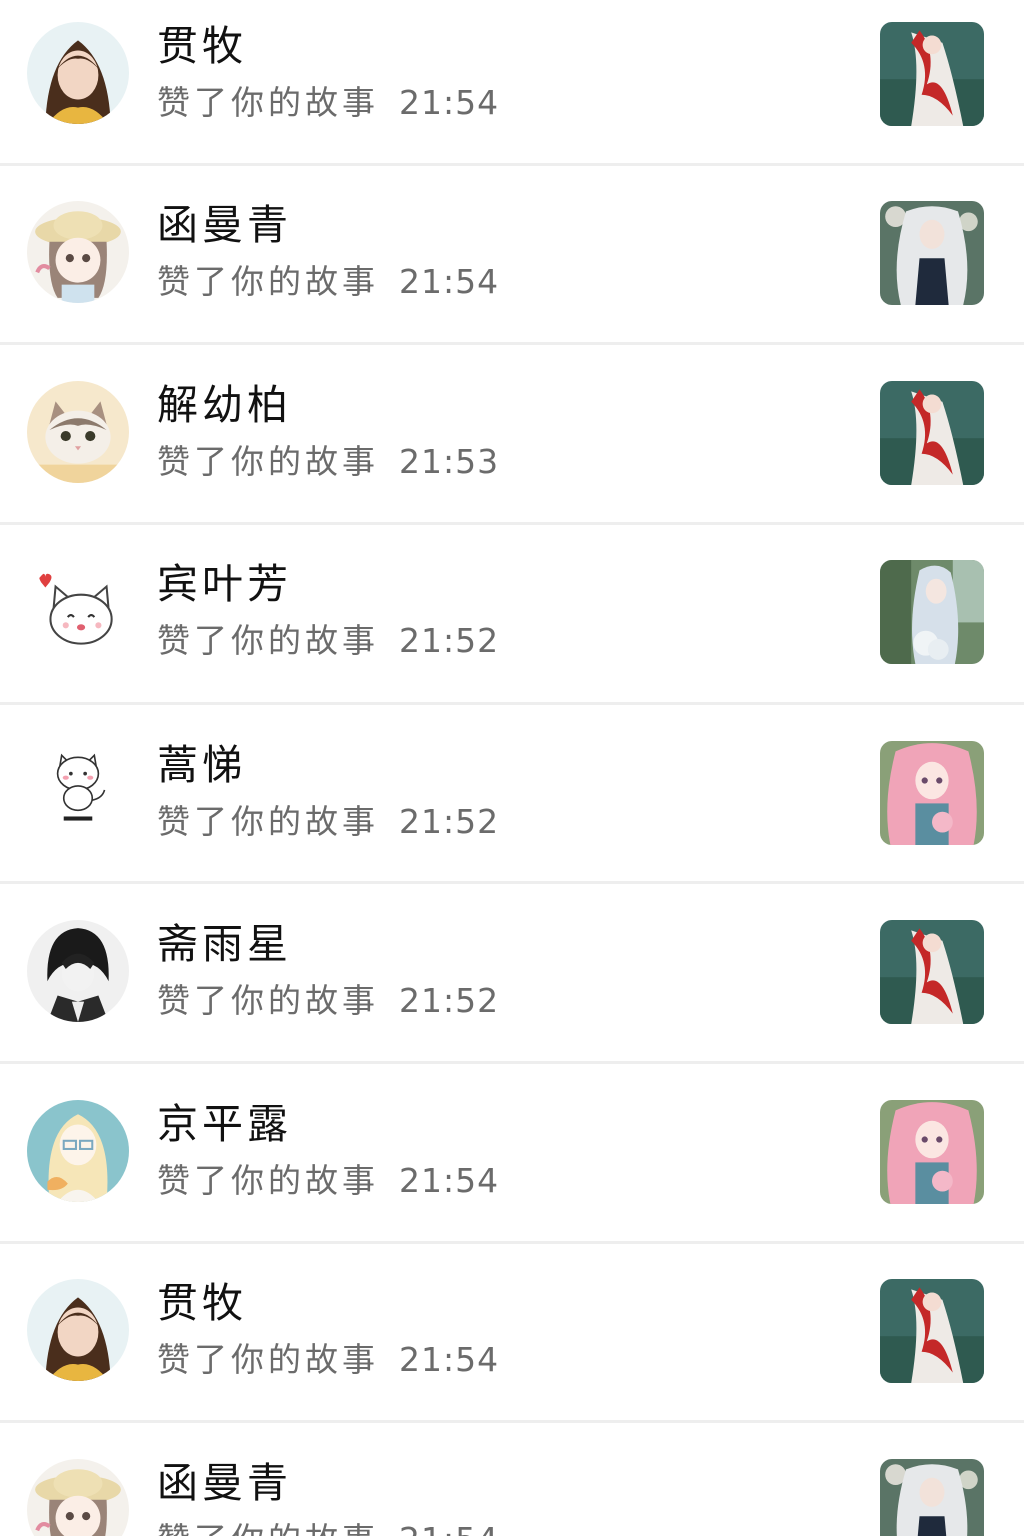 The image size is (1024, 1536). I want to click on avatar-anime-blonde-girl-icon, so click(78, 1151).